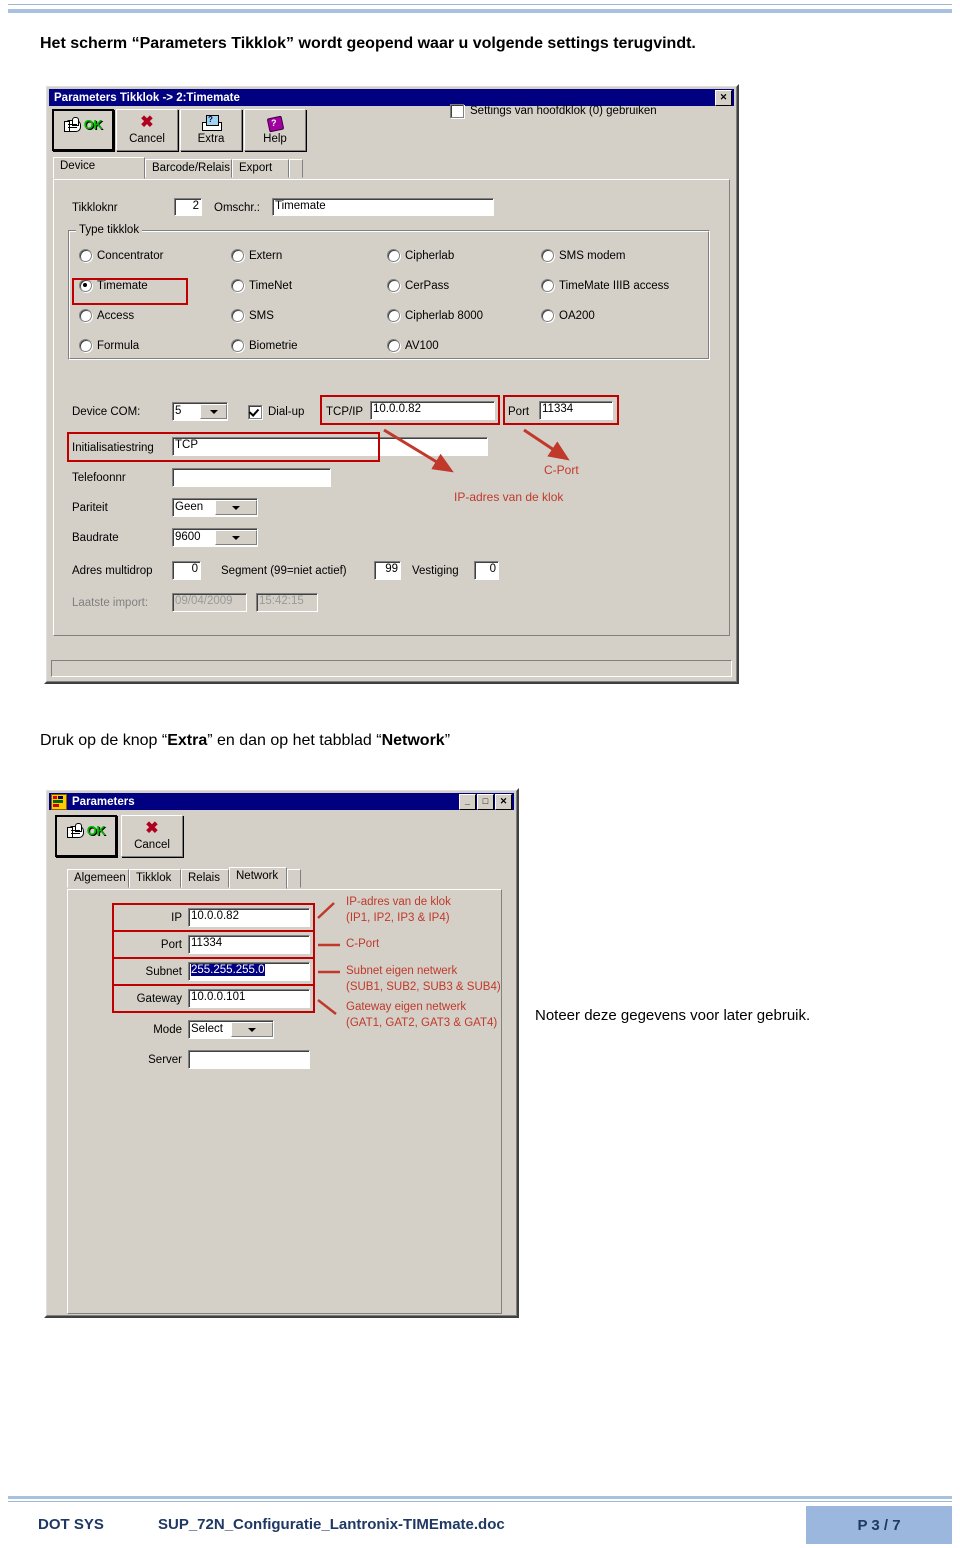 The image size is (960, 1548). What do you see at coordinates (211, 130) in the screenshot?
I see `extra-button: ? Extra` at bounding box center [211, 130].